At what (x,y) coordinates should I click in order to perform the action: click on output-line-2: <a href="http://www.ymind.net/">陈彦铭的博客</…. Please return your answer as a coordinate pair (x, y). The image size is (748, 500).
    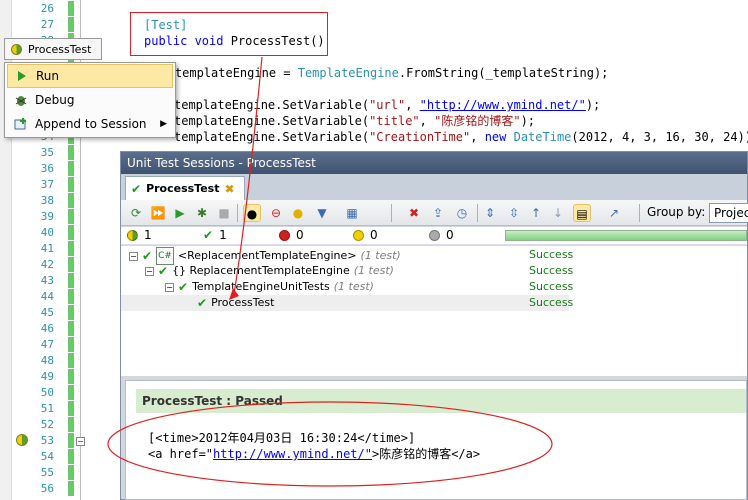
    Looking at the image, I should click on (314, 453).